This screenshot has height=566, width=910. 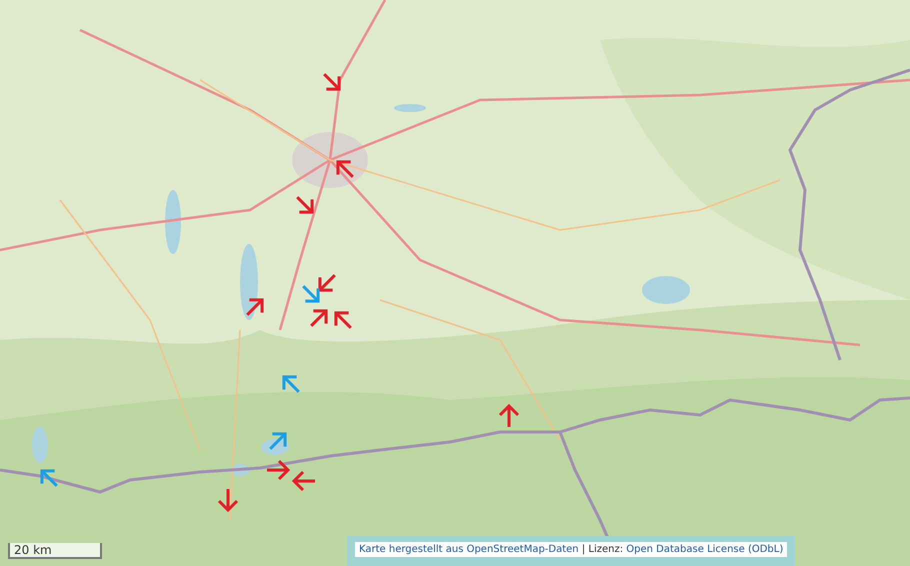 What do you see at coordinates (469, 549) in the screenshot?
I see `source-link: Karte hergestellt aus OpenStreetMap-Daten` at bounding box center [469, 549].